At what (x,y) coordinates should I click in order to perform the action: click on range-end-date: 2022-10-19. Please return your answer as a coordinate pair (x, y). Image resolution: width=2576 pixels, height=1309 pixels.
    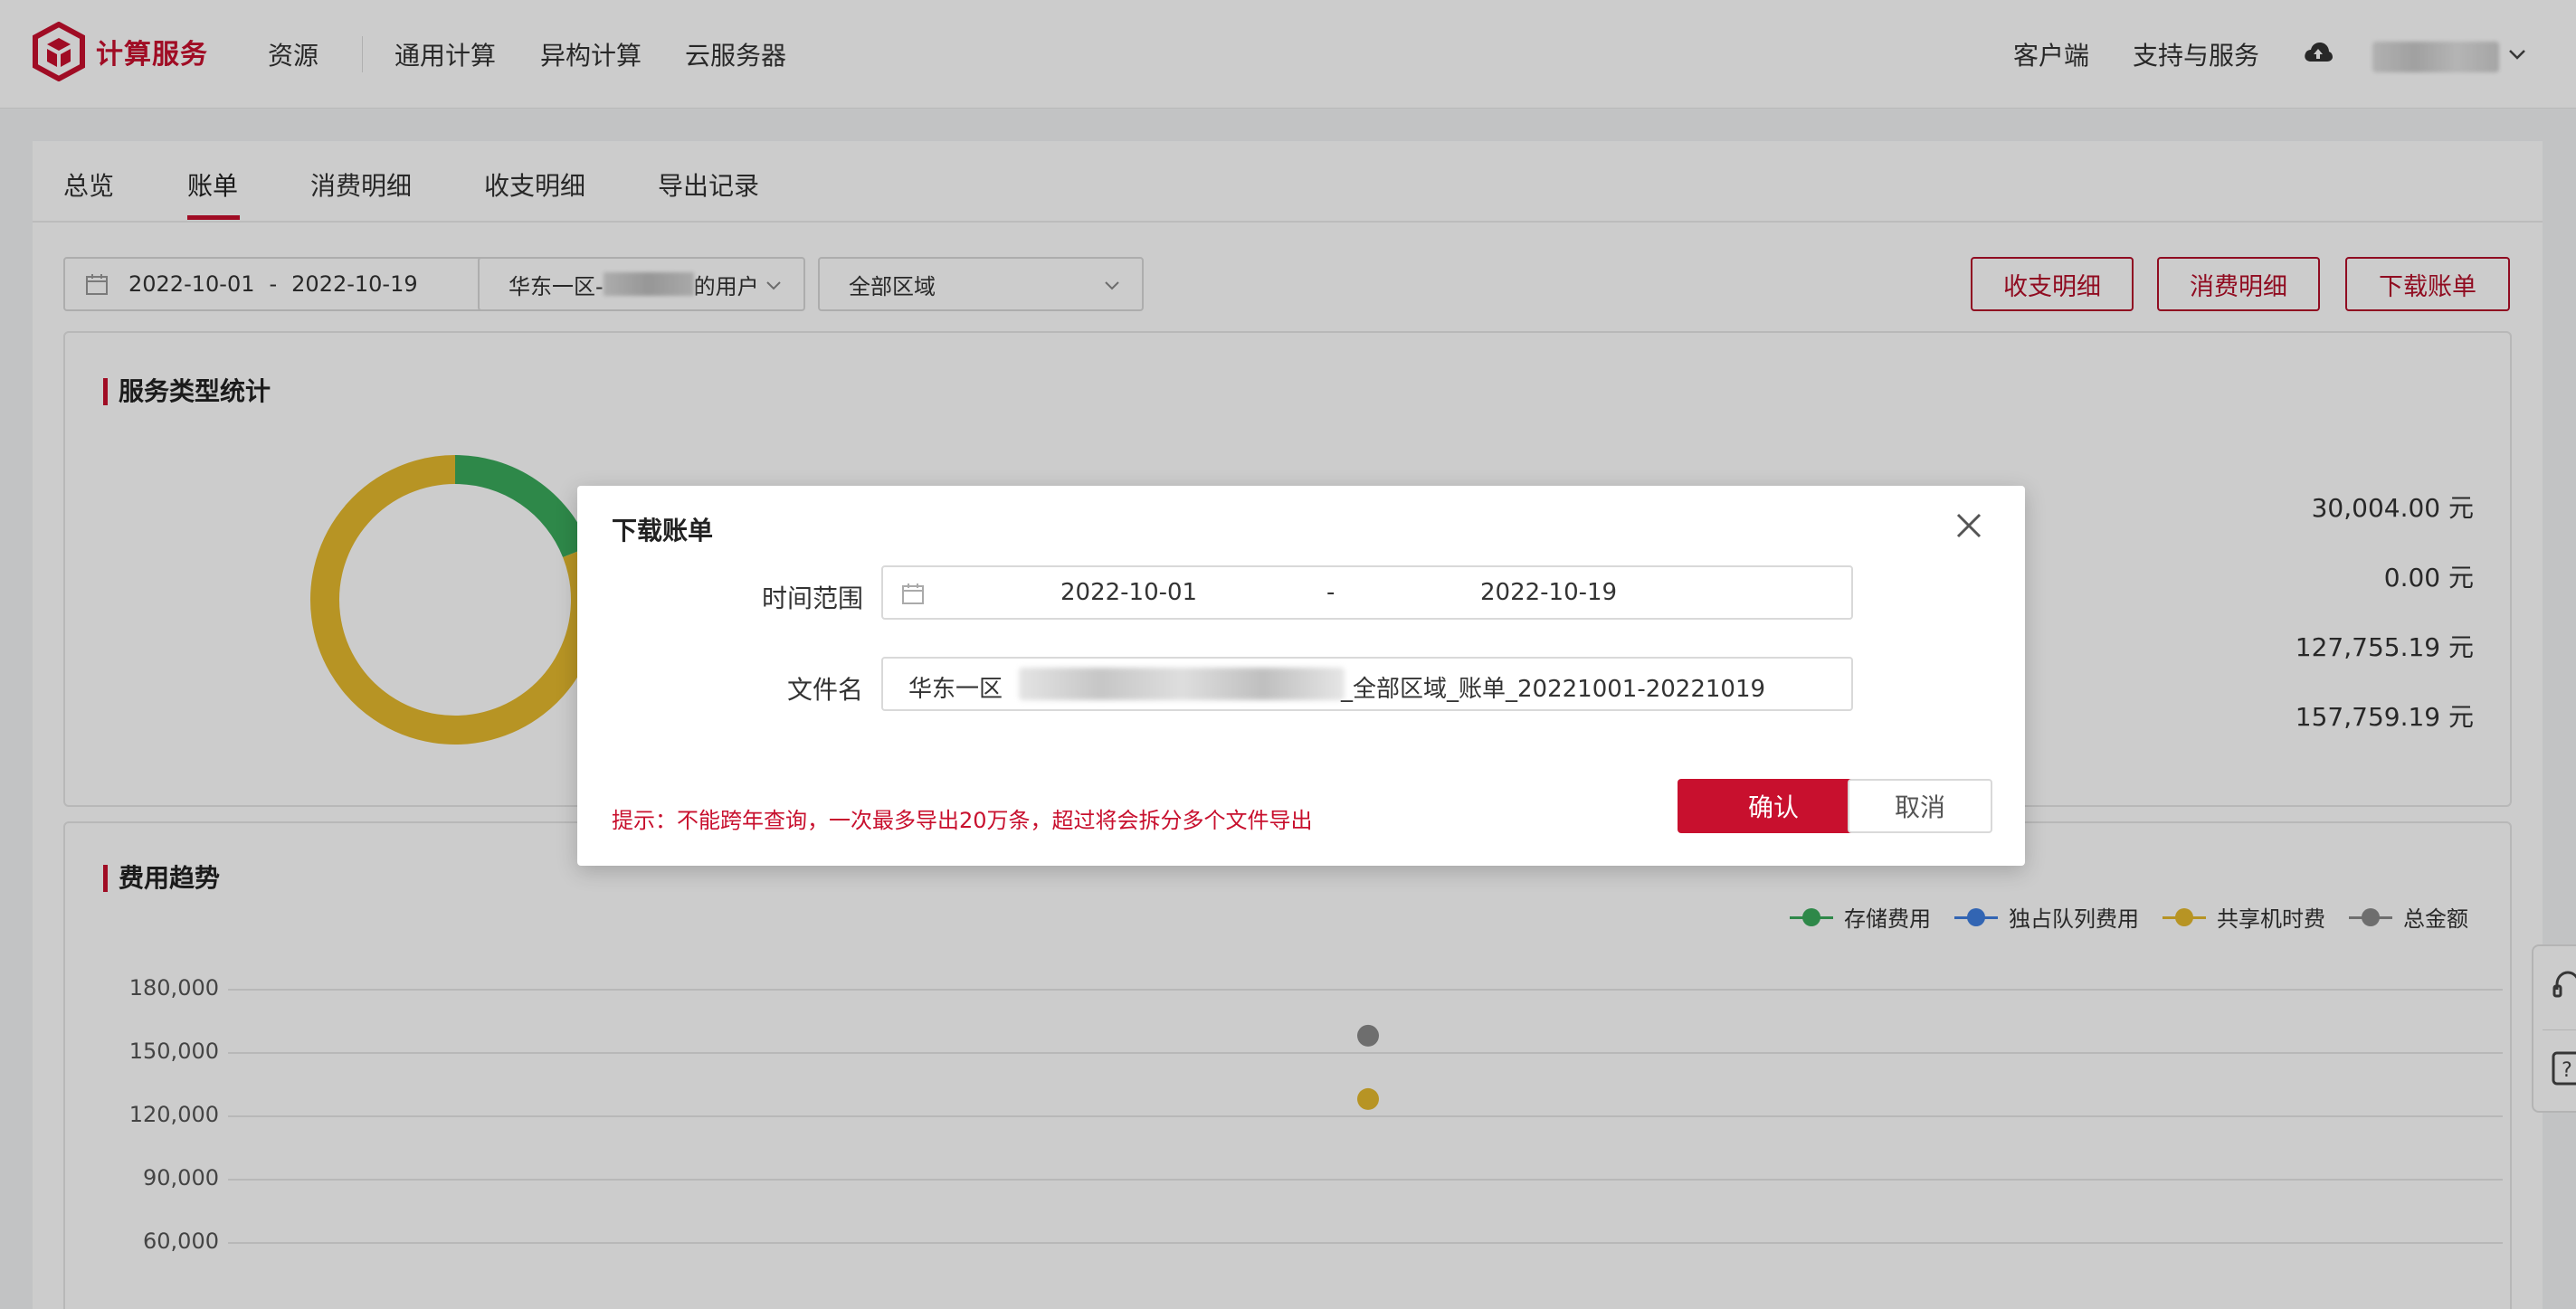
    Looking at the image, I should click on (1548, 592).